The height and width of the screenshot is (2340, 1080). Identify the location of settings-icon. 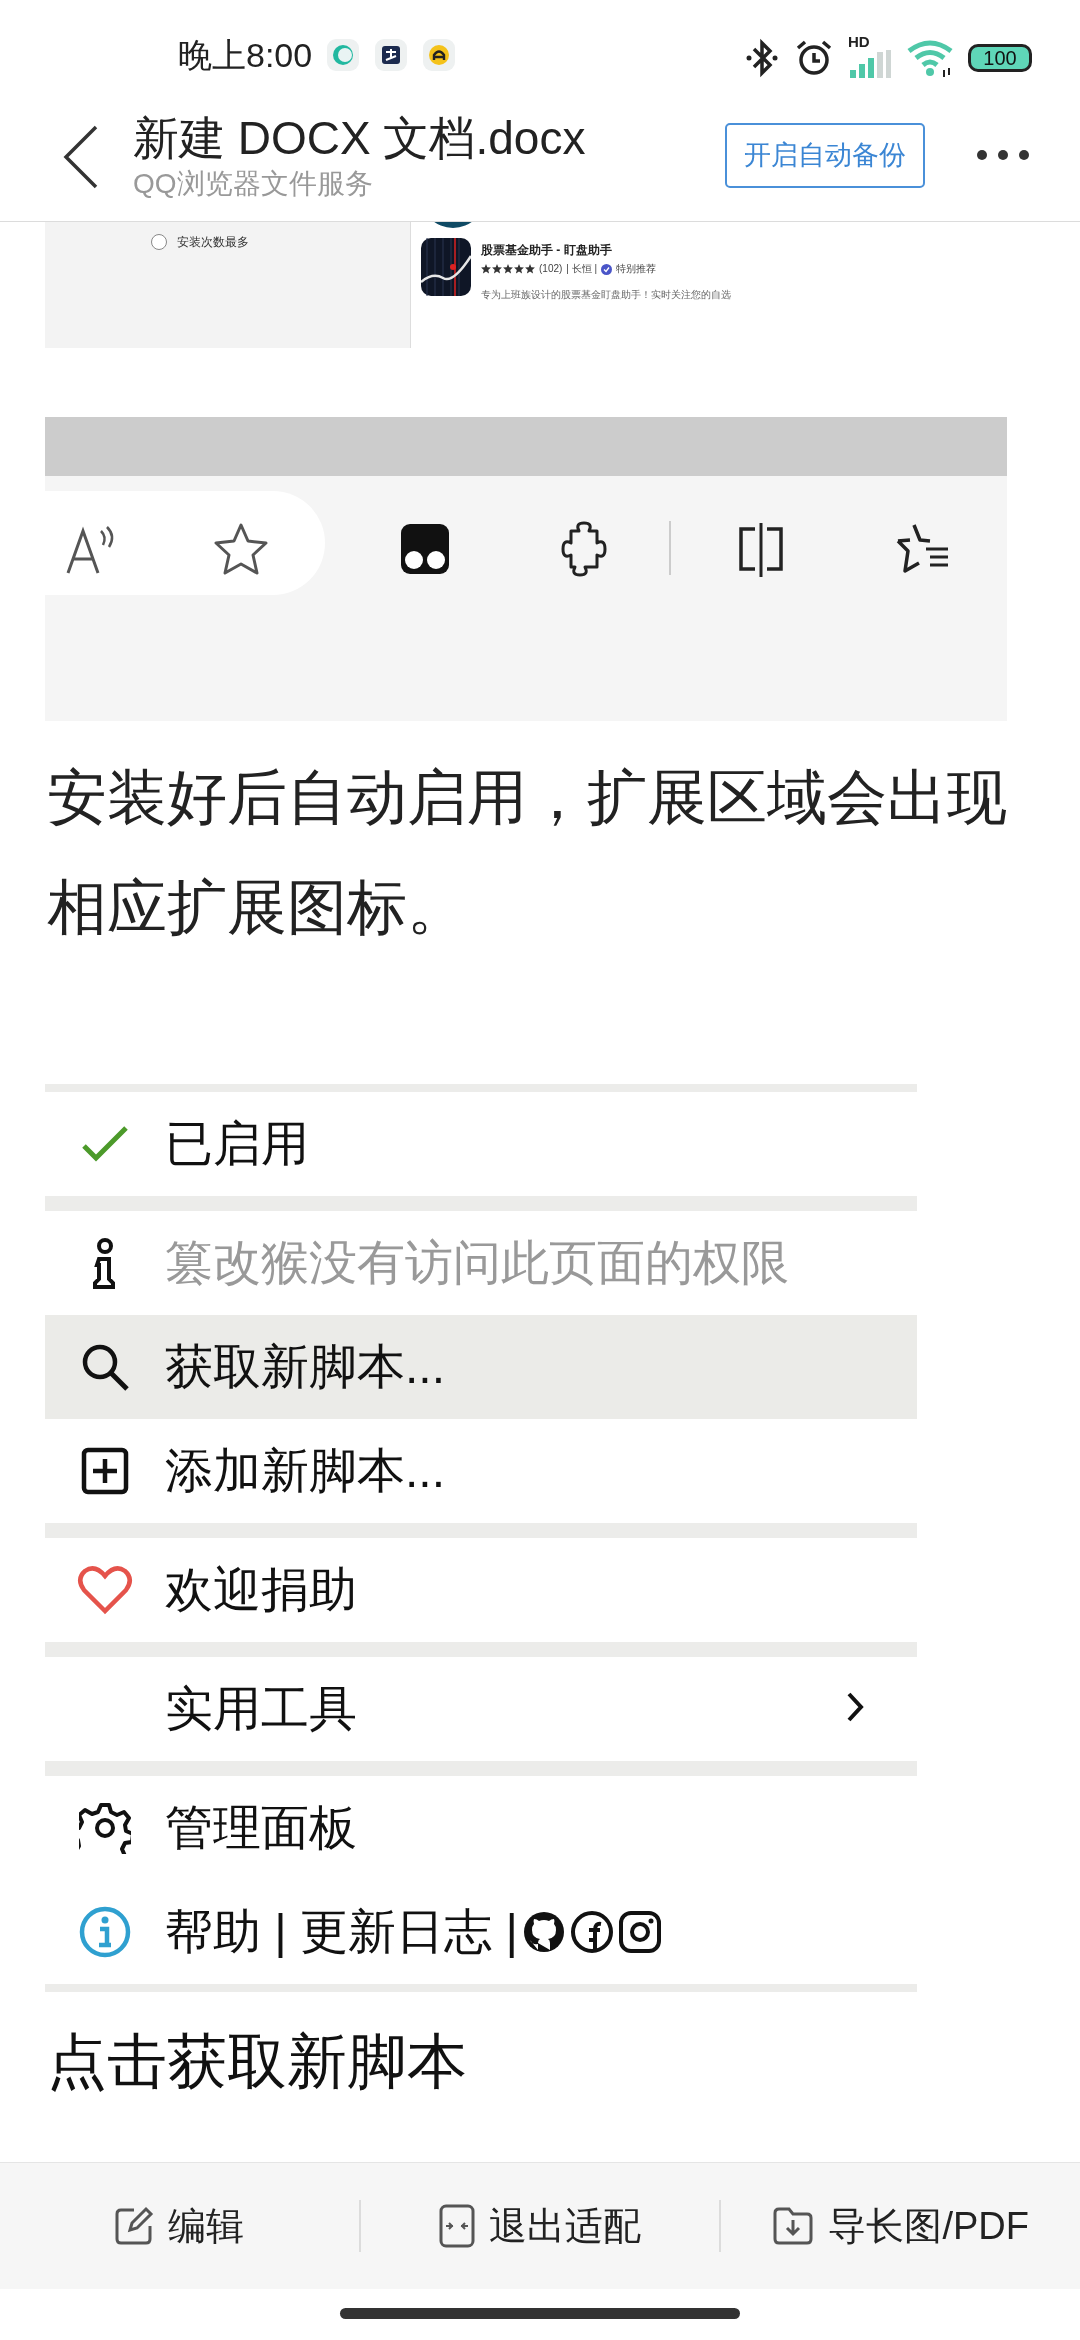
(105, 1828).